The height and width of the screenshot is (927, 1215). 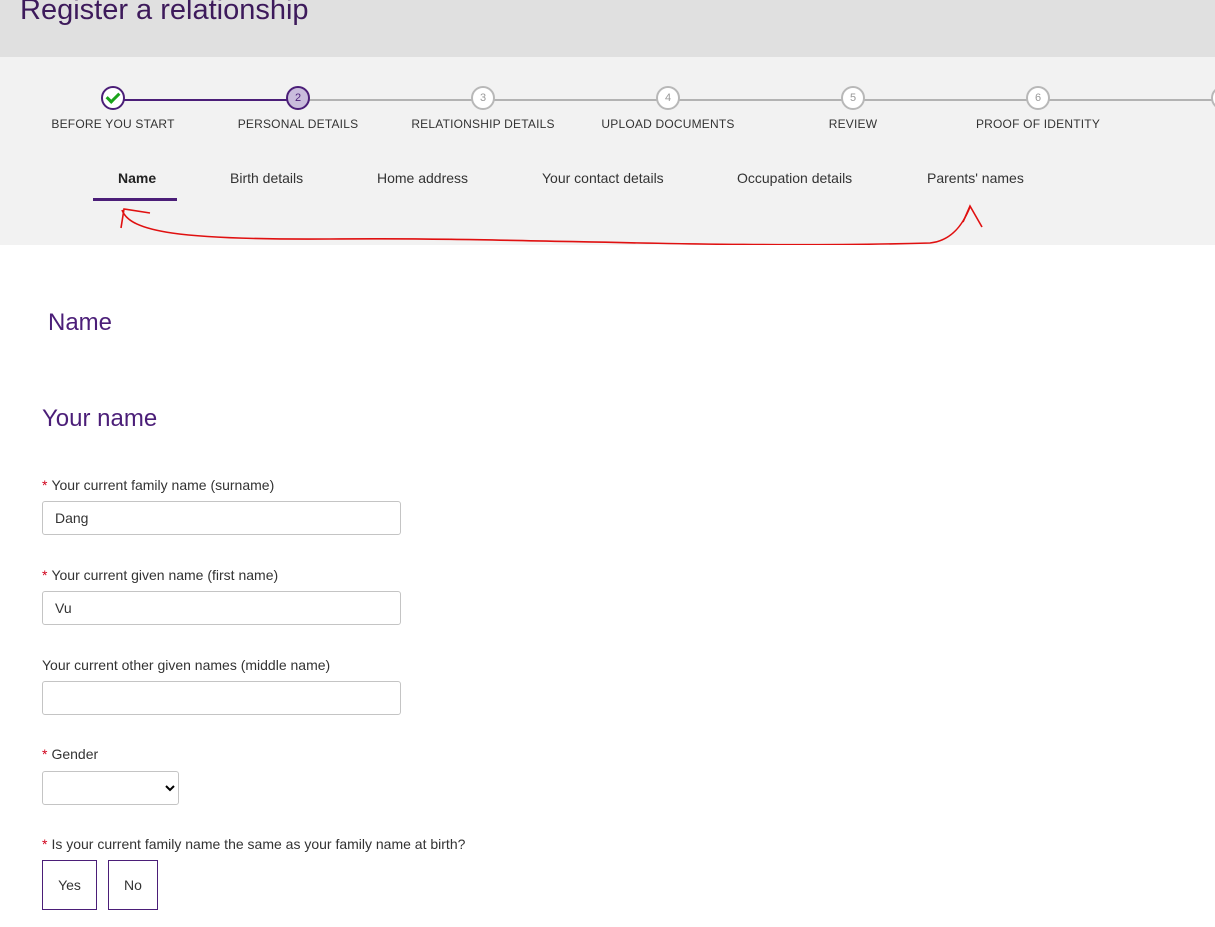 I want to click on annotation-arrow, so click(x=551, y=224).